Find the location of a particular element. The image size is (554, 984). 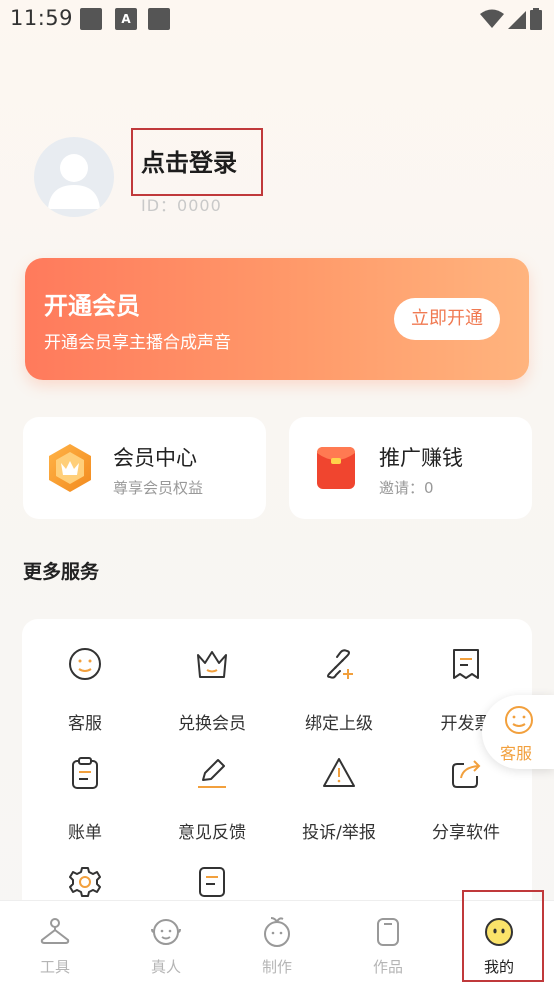

warning-icon is located at coordinates (339, 772).